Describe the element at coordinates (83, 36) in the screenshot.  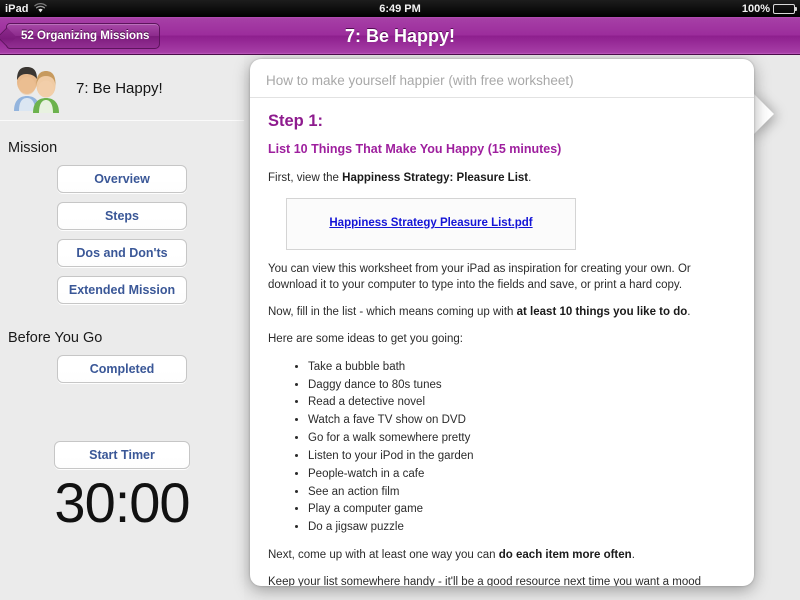
I see `back-button: 52 Organizing Missions` at that location.